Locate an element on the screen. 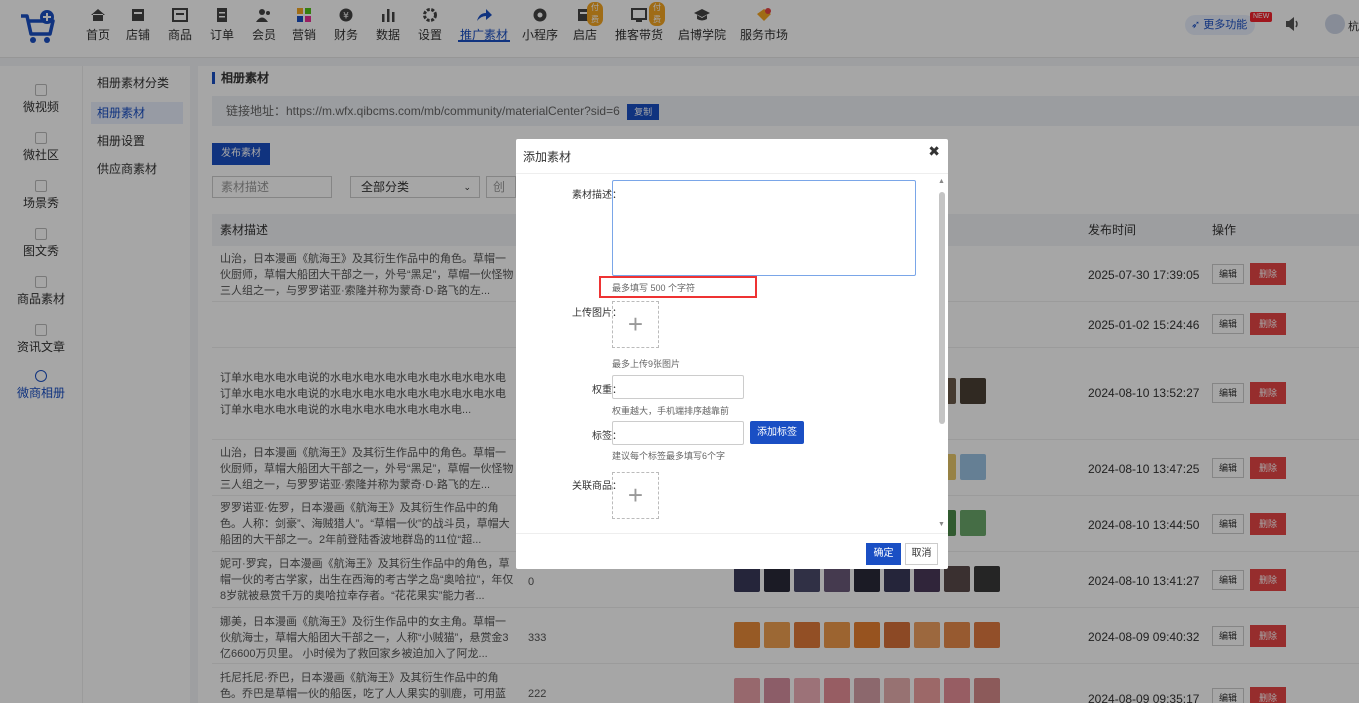 This screenshot has width=1359, height=703. scroll-thumb is located at coordinates (942, 308).